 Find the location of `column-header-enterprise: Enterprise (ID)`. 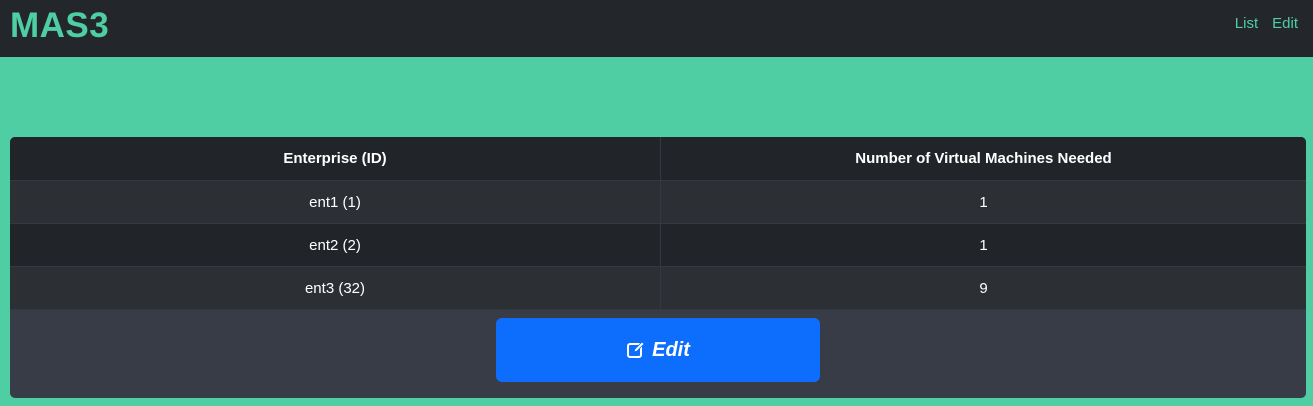

column-header-enterprise: Enterprise (ID) is located at coordinates (335, 159).